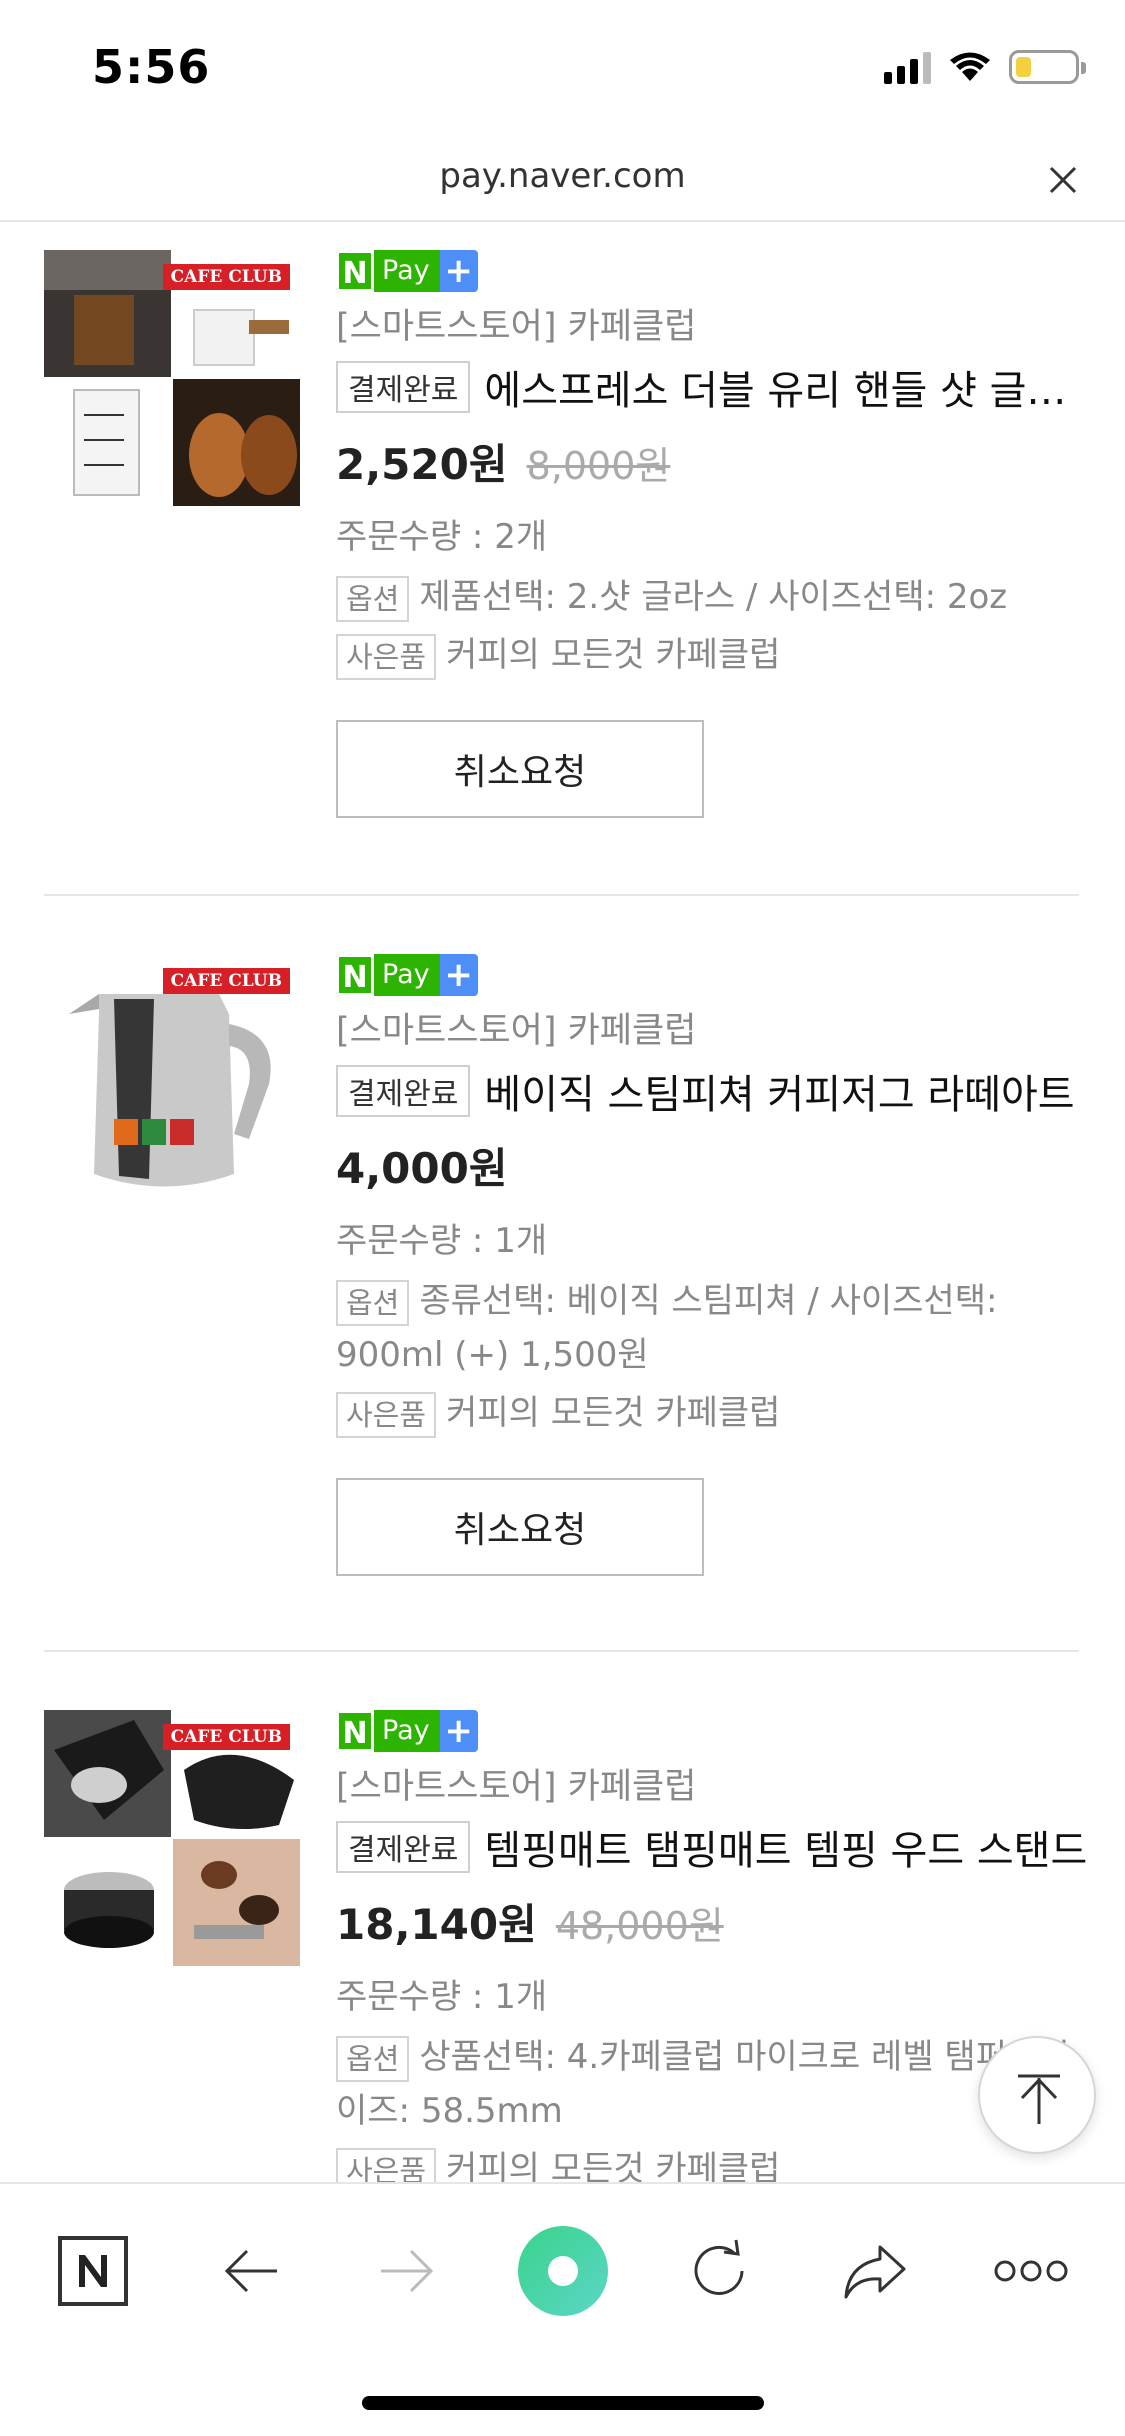  I want to click on green-dot-icon, so click(563, 2271).